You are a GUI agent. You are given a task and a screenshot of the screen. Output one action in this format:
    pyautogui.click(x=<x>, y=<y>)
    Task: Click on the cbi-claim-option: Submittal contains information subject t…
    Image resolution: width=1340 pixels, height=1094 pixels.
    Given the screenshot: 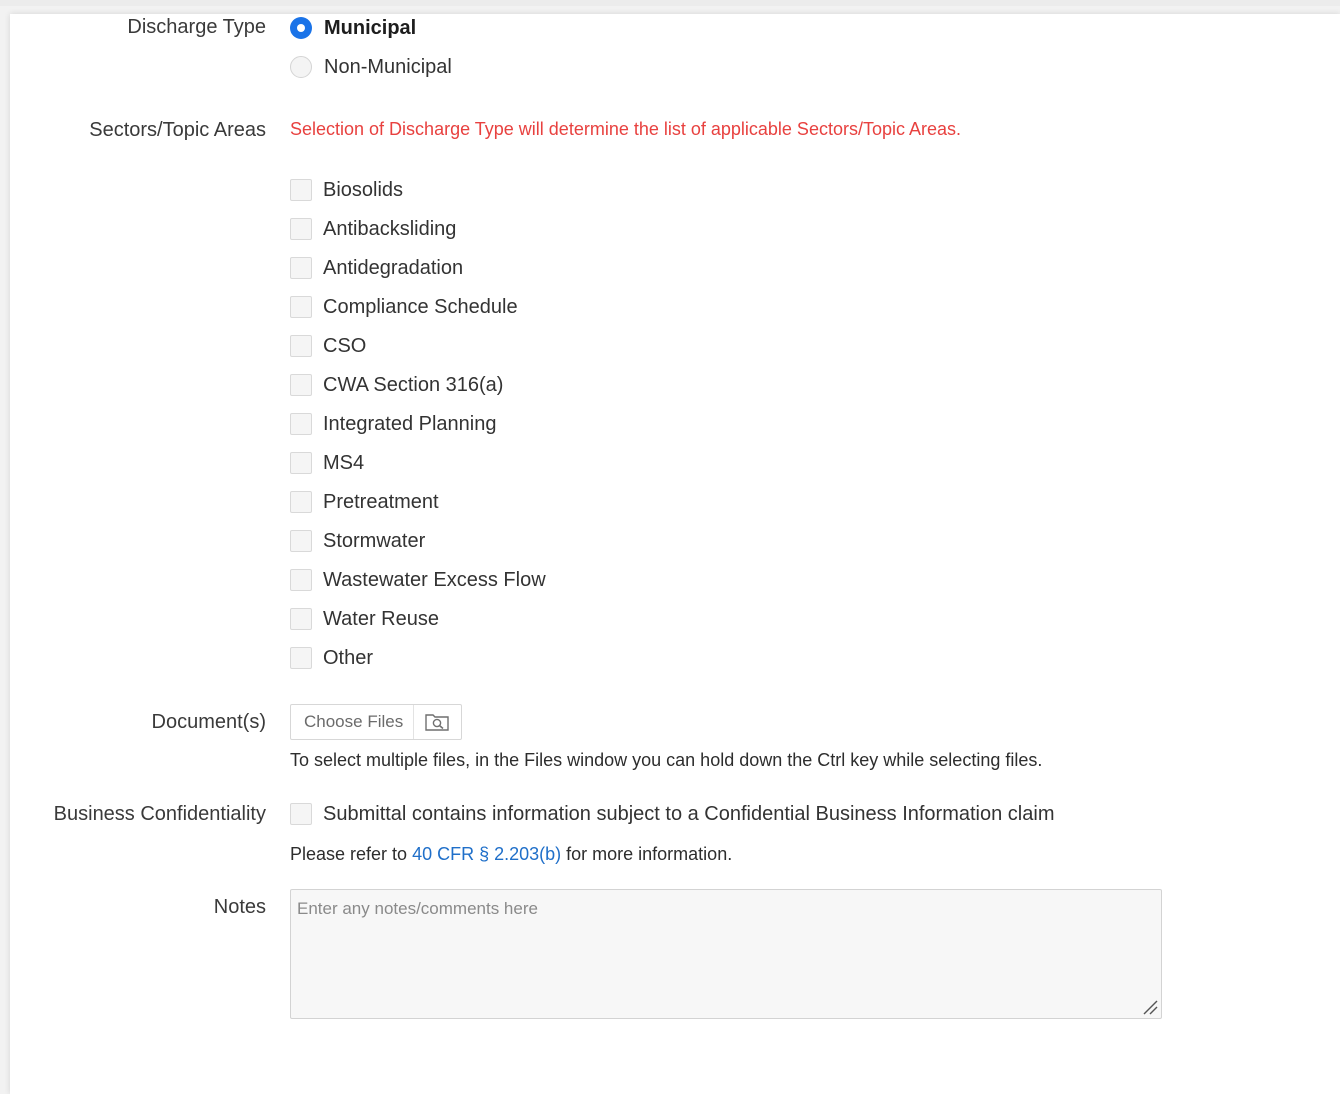 What is the action you would take?
    pyautogui.click(x=672, y=814)
    